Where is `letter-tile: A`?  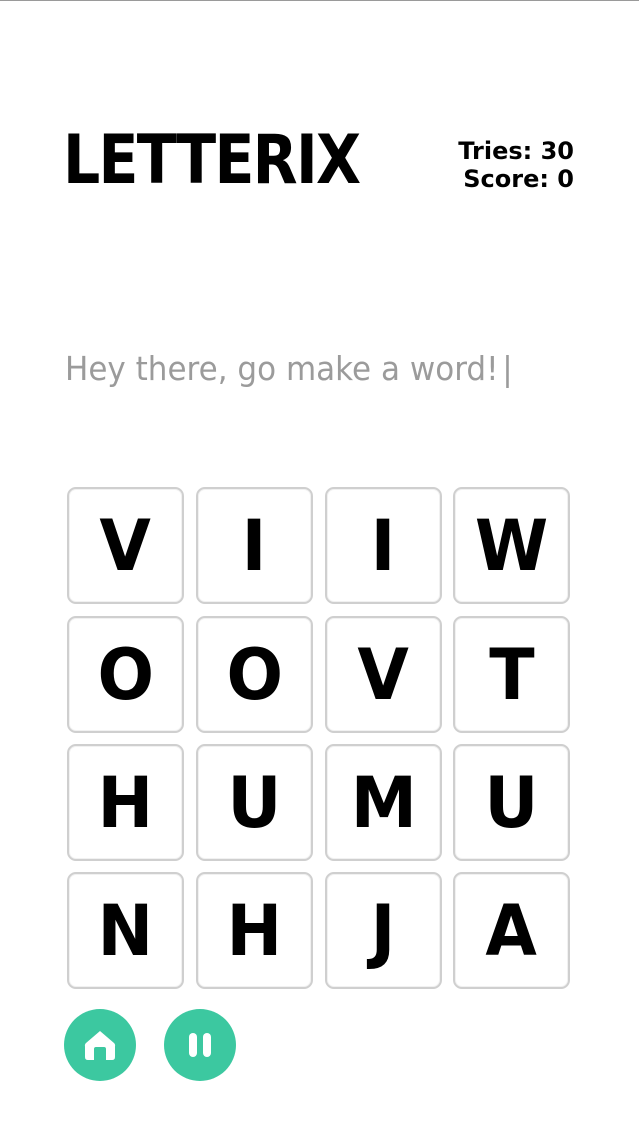 letter-tile: A is located at coordinates (511, 930).